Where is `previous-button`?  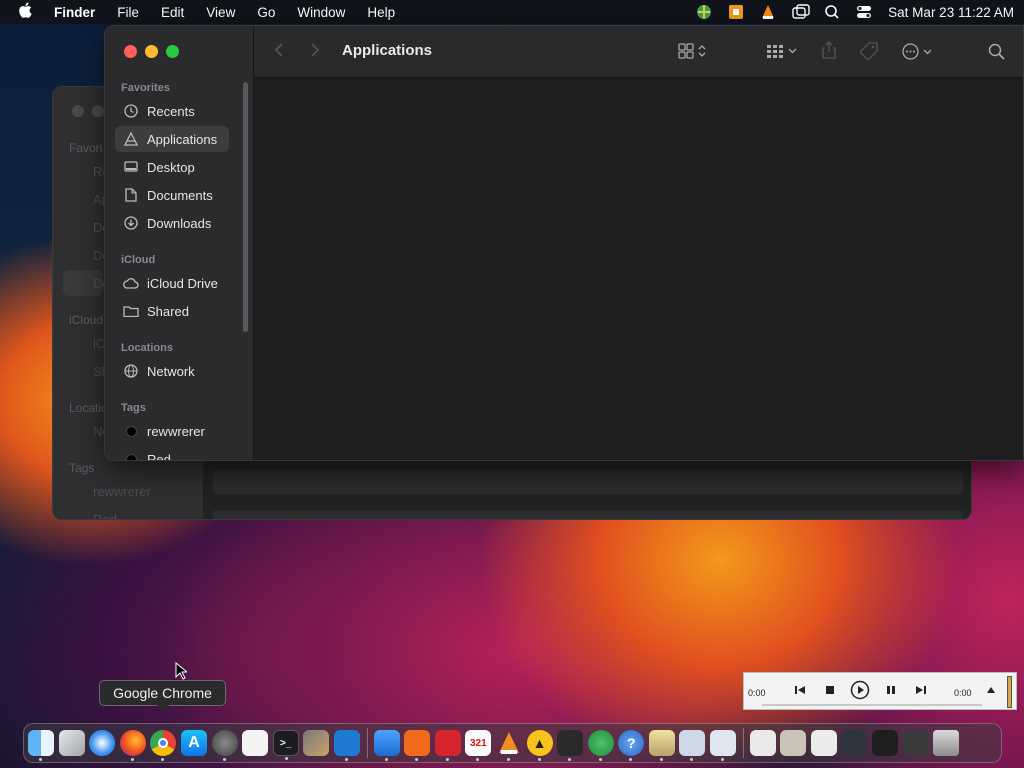
previous-button is located at coordinates (800, 690).